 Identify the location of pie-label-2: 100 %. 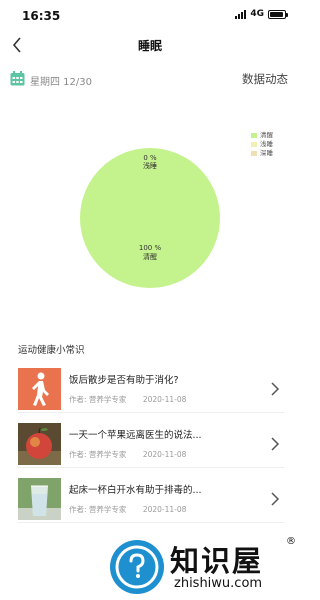
(150, 248).